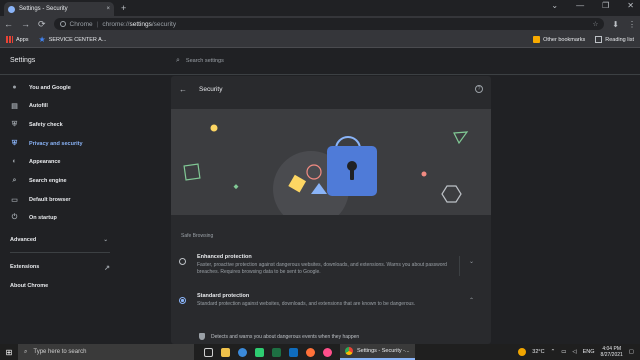 The height and width of the screenshot is (360, 640). What do you see at coordinates (224, 257) in the screenshot?
I see `enhanced-title: Enhanced protection` at bounding box center [224, 257].